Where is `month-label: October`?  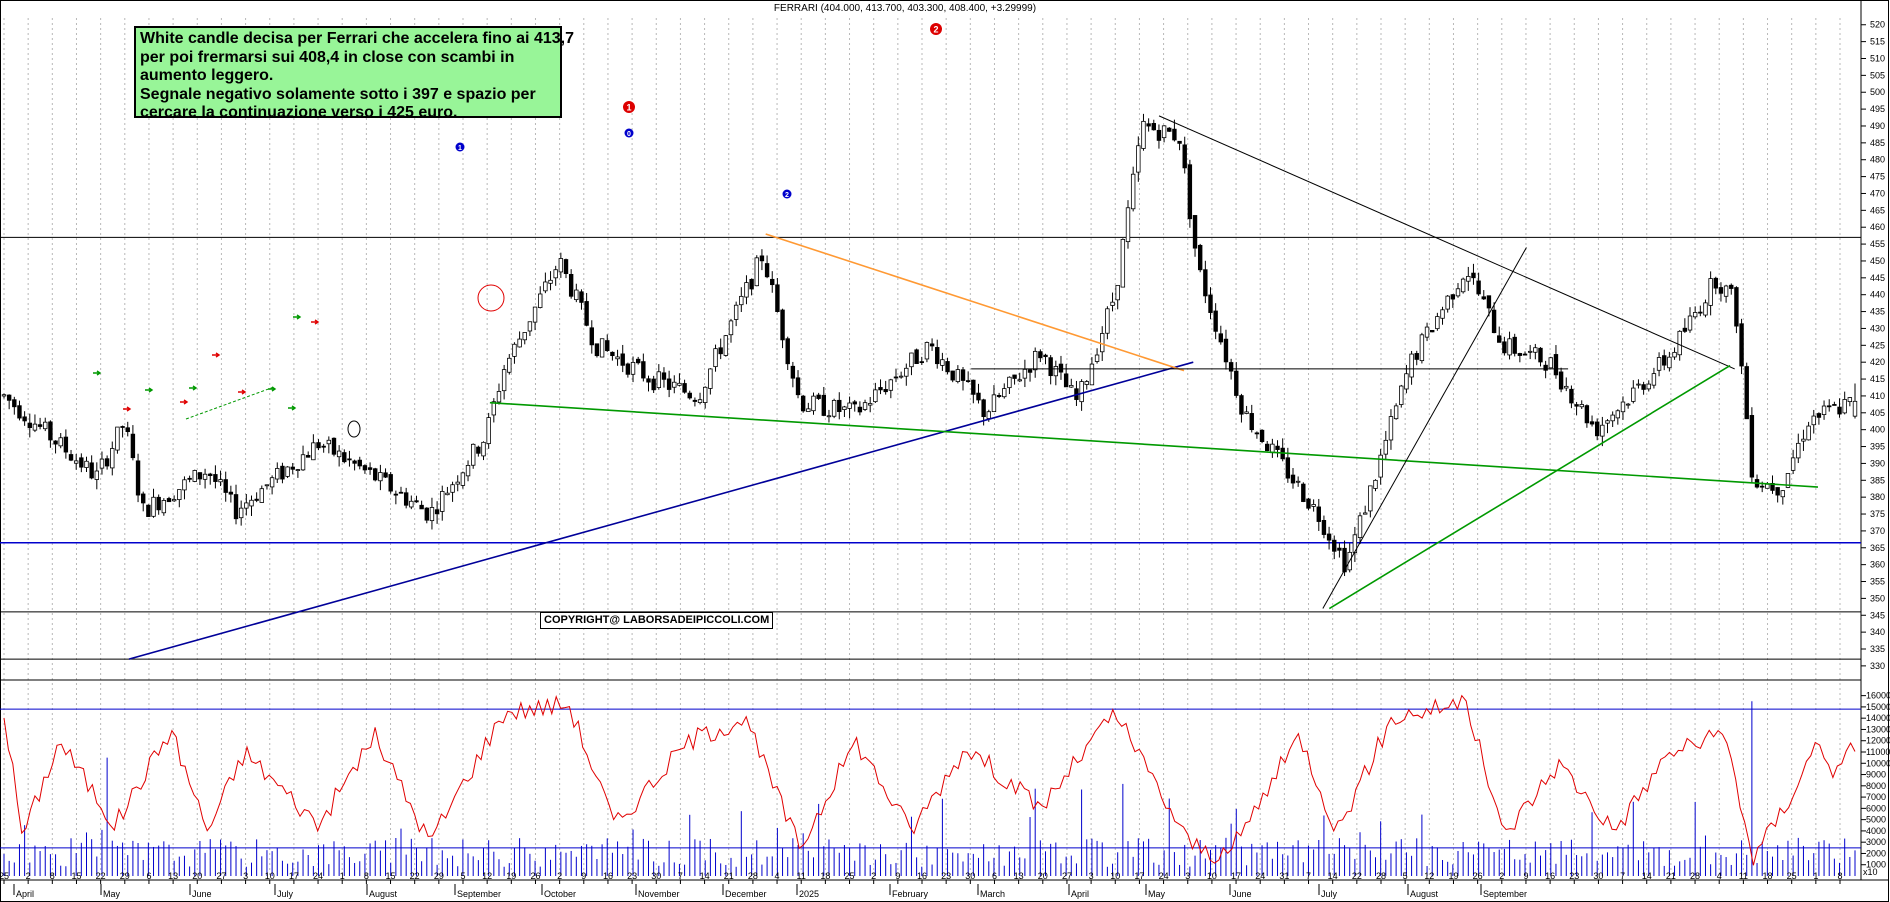
month-label: October is located at coordinates (560, 894).